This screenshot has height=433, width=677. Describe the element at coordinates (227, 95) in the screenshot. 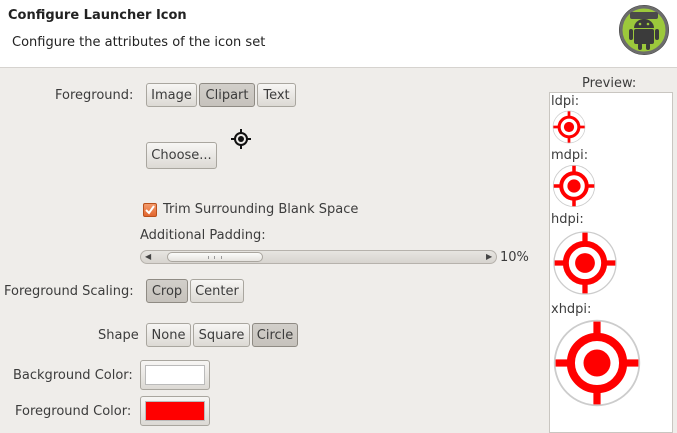

I see `foreground-clipart-button: Clipart` at that location.